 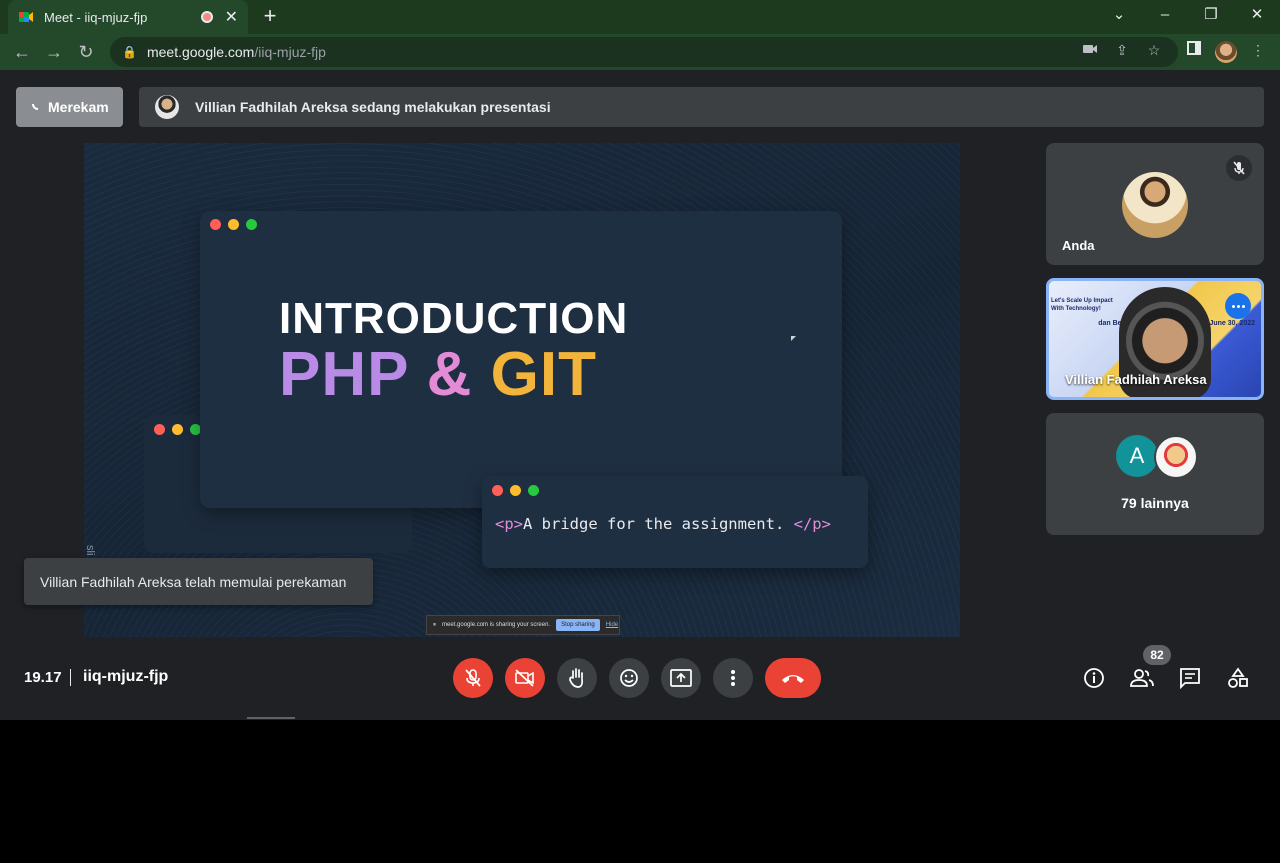 What do you see at coordinates (290, 52) in the screenshot?
I see `url-path: /iiq-mjuz-fjp` at bounding box center [290, 52].